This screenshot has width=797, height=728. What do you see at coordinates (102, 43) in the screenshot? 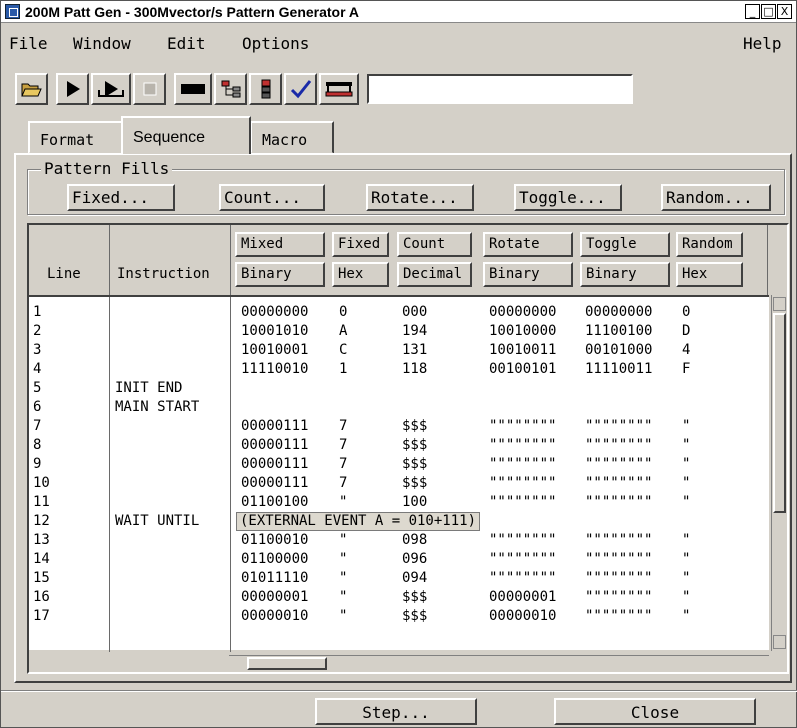
I see `menu-window: Window` at bounding box center [102, 43].